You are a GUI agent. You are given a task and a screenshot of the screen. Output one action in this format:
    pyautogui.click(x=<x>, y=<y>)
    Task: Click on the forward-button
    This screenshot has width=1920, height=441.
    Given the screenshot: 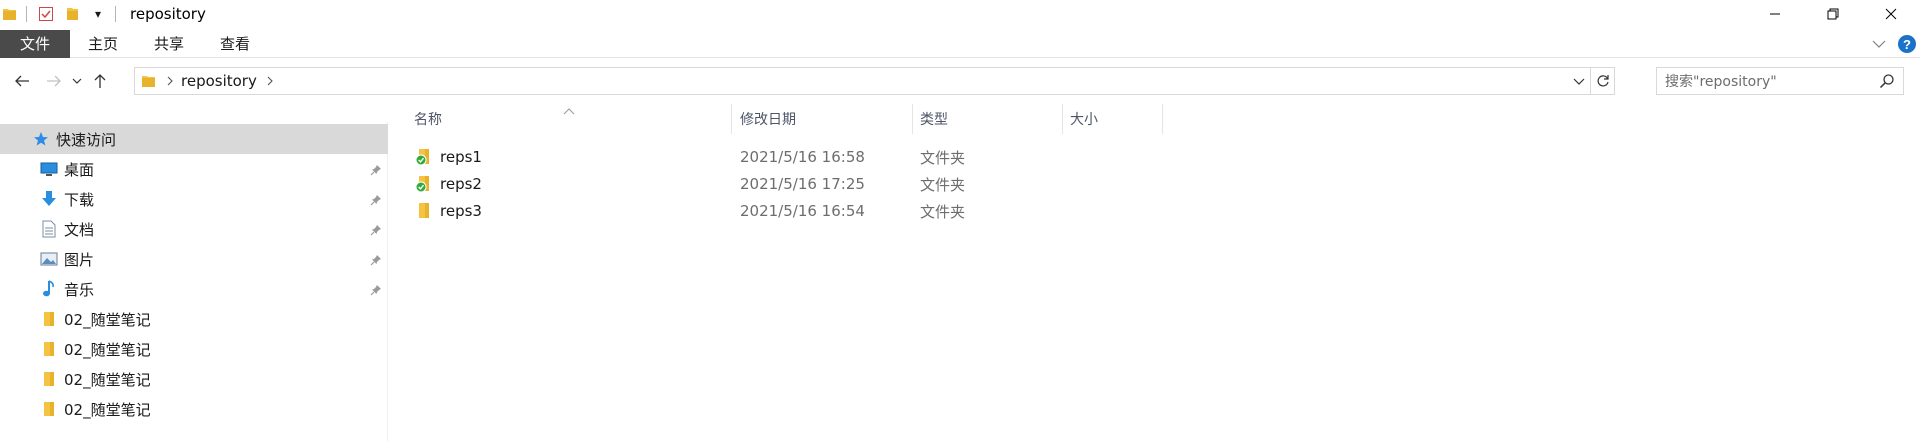 What is the action you would take?
    pyautogui.click(x=54, y=81)
    